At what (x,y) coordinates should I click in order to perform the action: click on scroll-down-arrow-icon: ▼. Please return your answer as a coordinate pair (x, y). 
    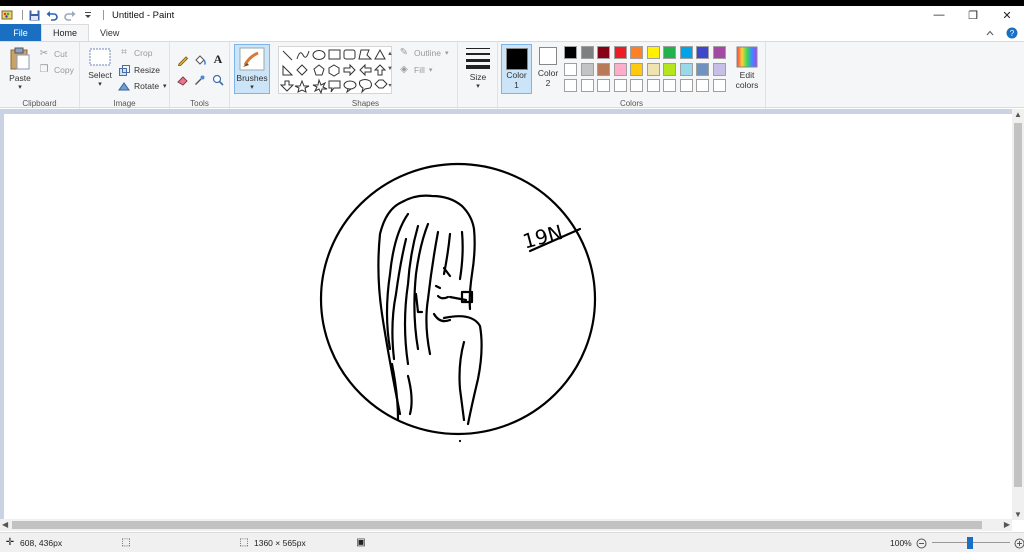
    Looking at the image, I should click on (1018, 514).